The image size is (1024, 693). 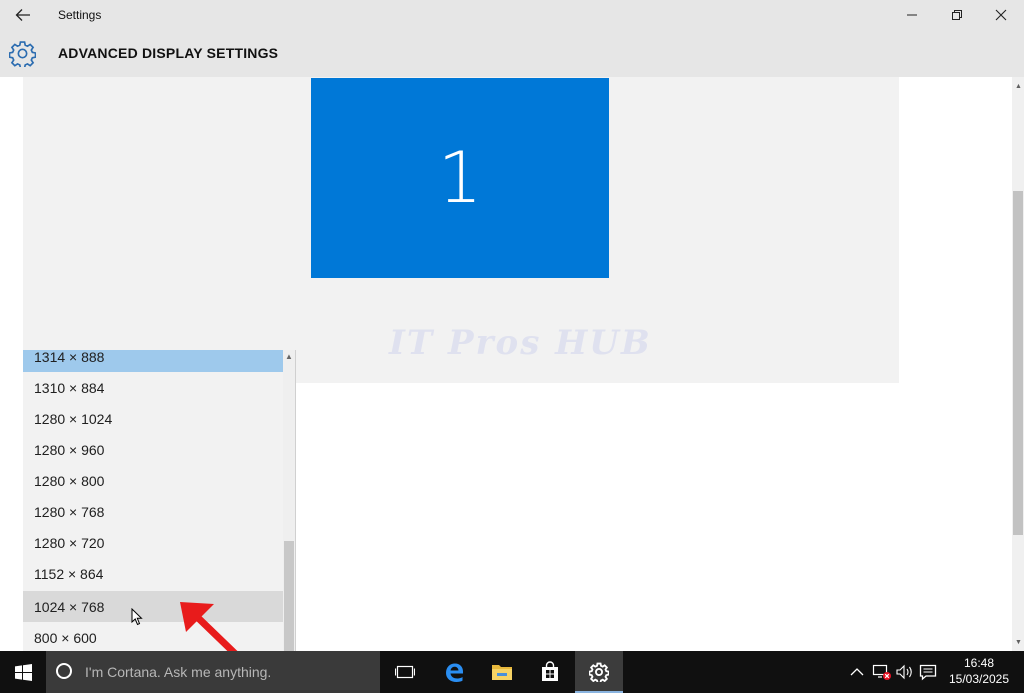 I want to click on resolution-option: 1152 × 864, so click(x=153, y=573).